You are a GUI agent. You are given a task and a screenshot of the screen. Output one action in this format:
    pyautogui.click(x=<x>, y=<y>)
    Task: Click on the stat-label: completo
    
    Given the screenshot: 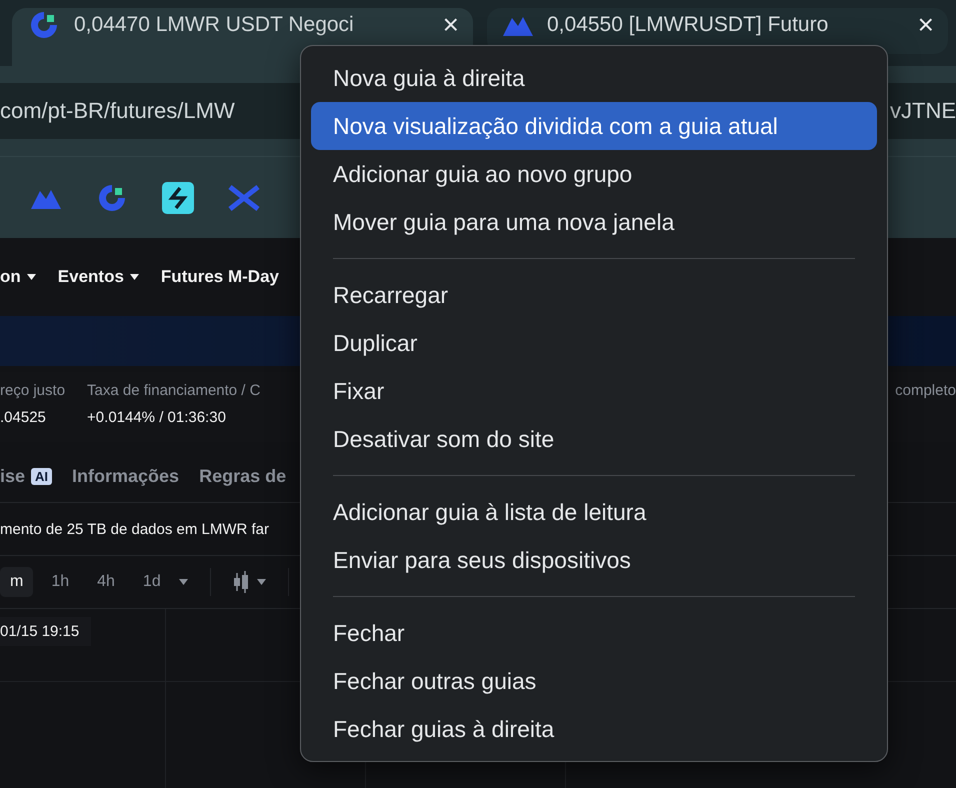 What is the action you would take?
    pyautogui.click(x=925, y=391)
    